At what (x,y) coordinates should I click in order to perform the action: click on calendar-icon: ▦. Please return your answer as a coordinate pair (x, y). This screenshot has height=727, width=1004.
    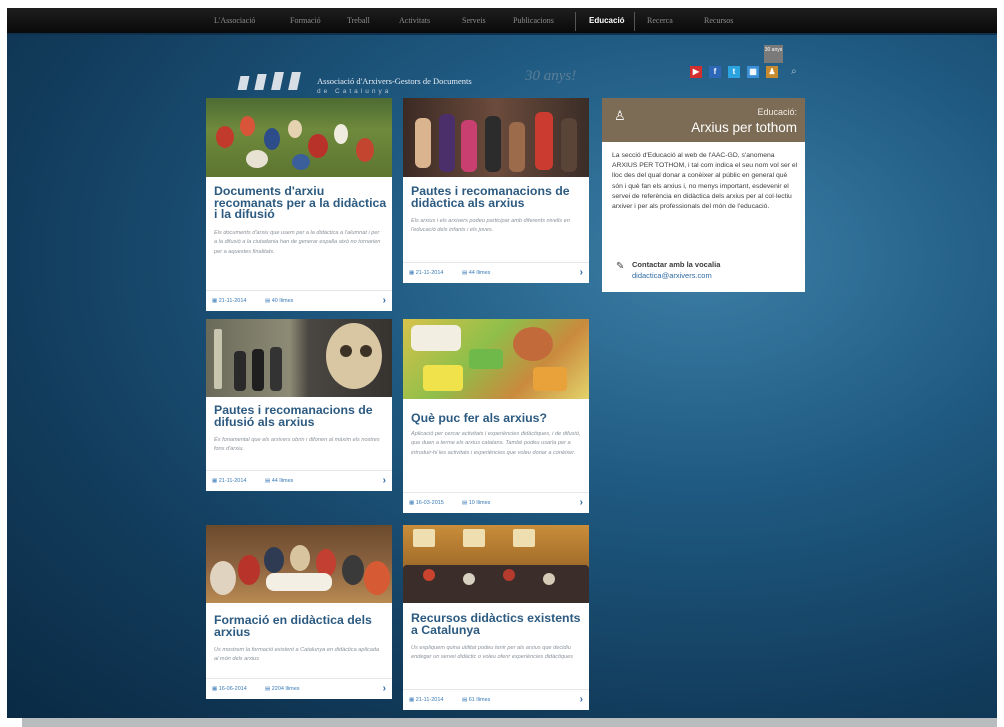
    Looking at the image, I should click on (753, 72).